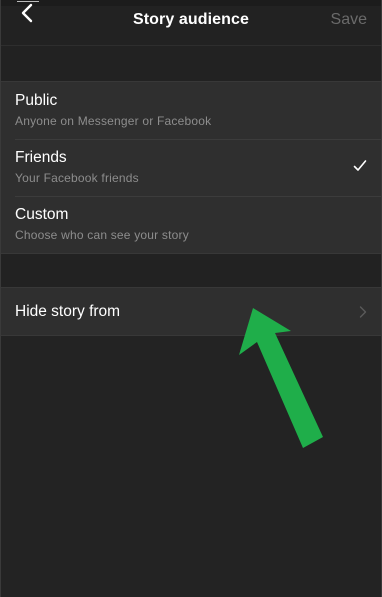  What do you see at coordinates (77, 178) in the screenshot?
I see `option-friends-description: Your Facebook friends` at bounding box center [77, 178].